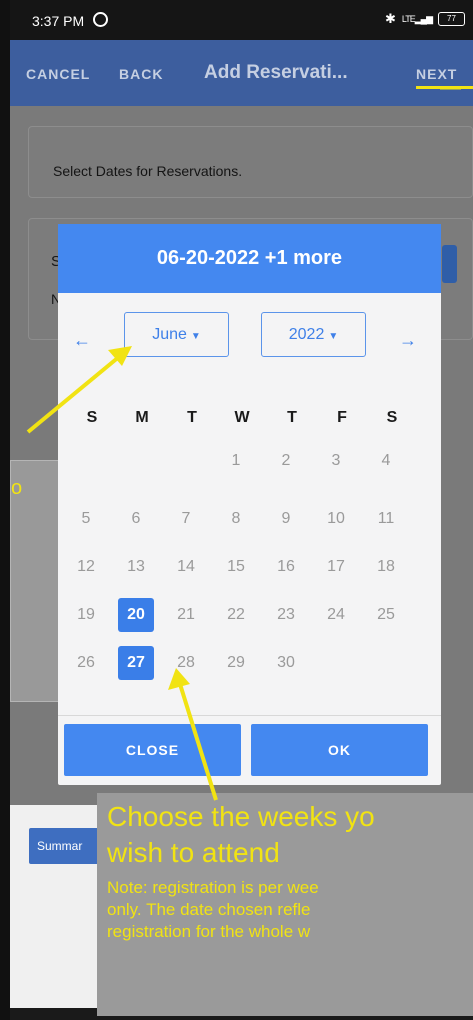 This screenshot has height=1020, width=473. I want to click on arrow-to-month-line, so click(74, 394).